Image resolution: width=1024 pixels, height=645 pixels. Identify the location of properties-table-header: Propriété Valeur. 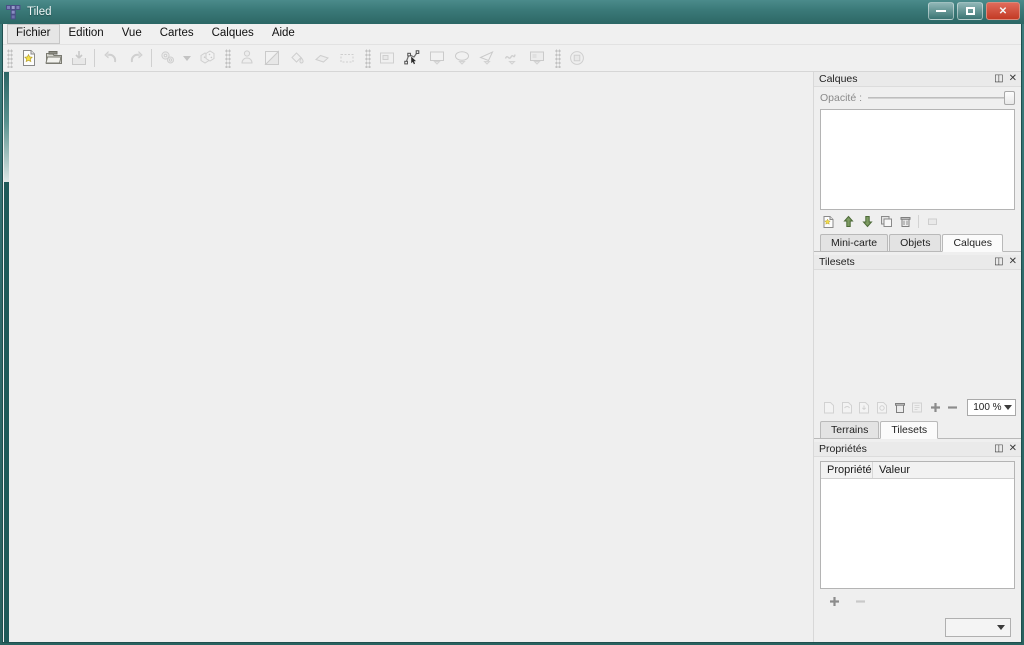
(917, 470).